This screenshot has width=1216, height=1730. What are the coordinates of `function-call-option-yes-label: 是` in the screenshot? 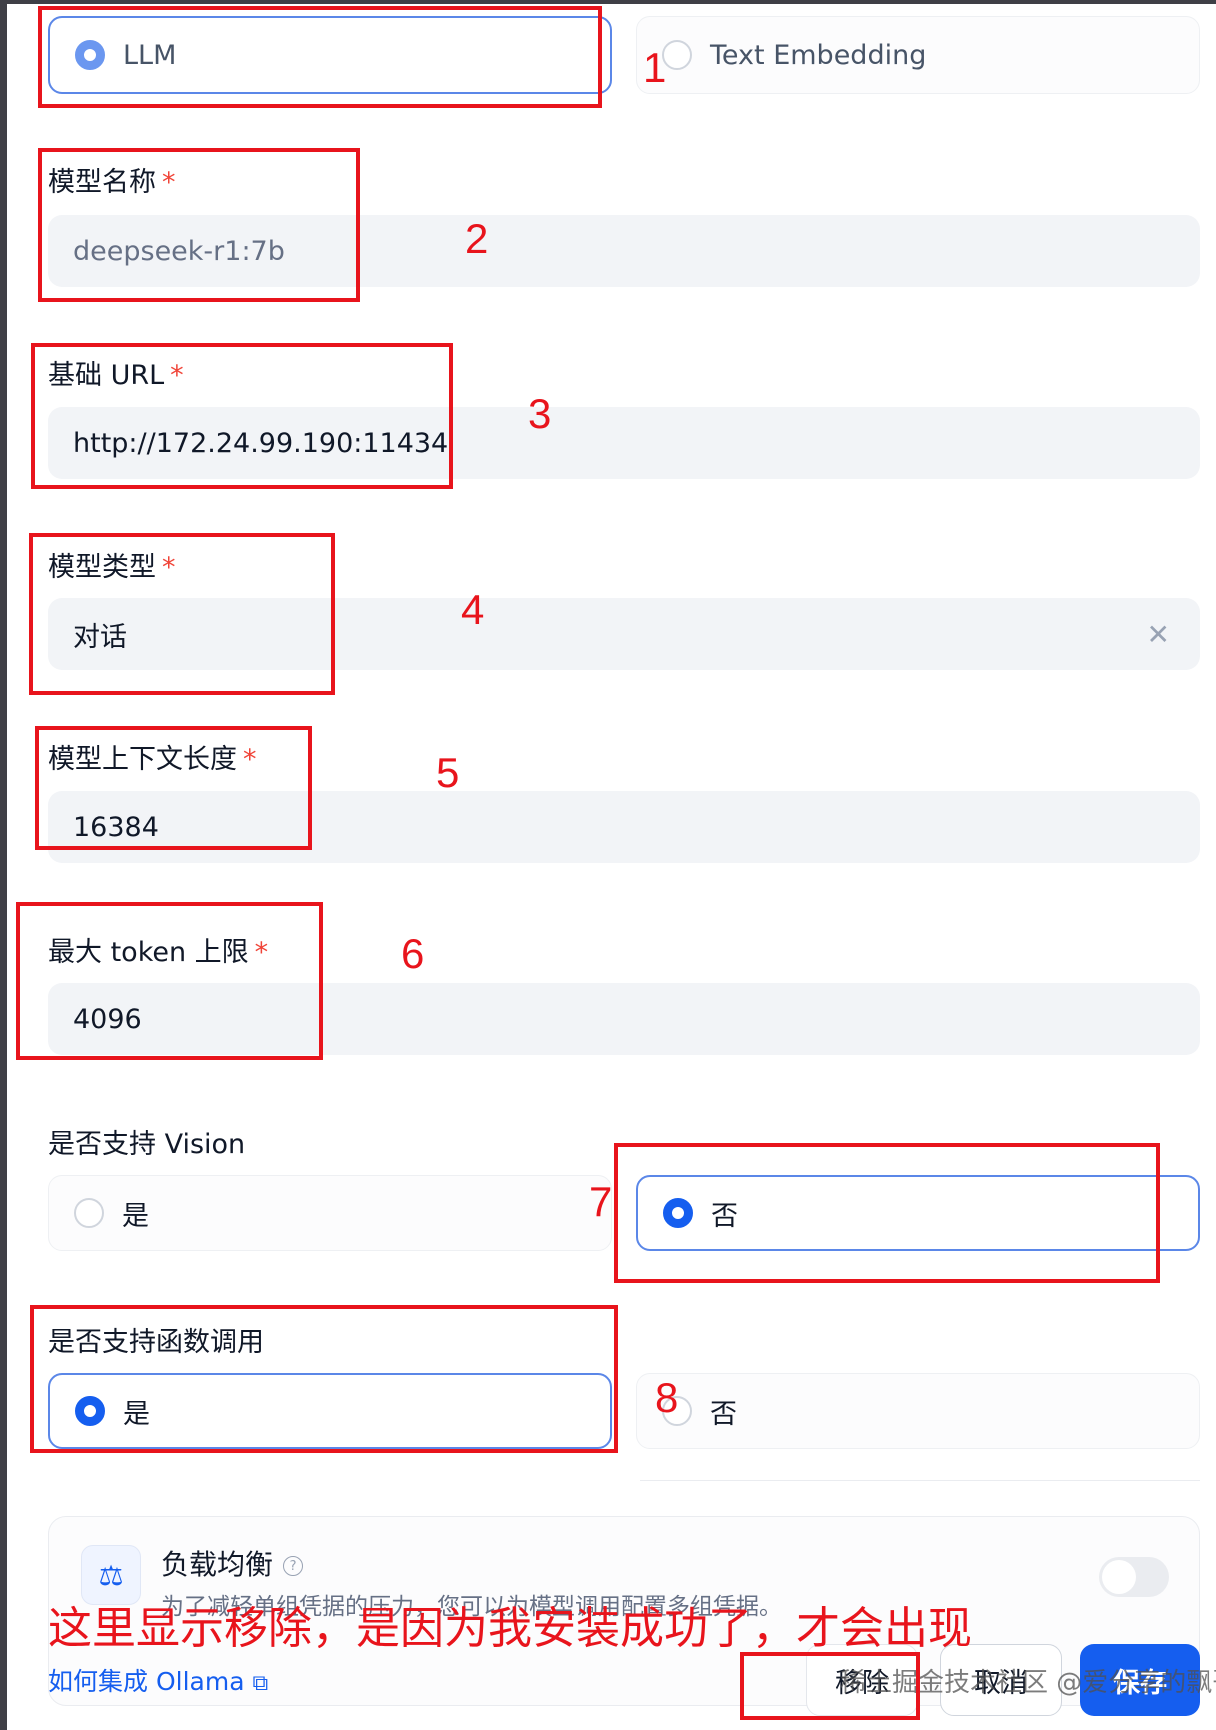 It's located at (136, 1414).